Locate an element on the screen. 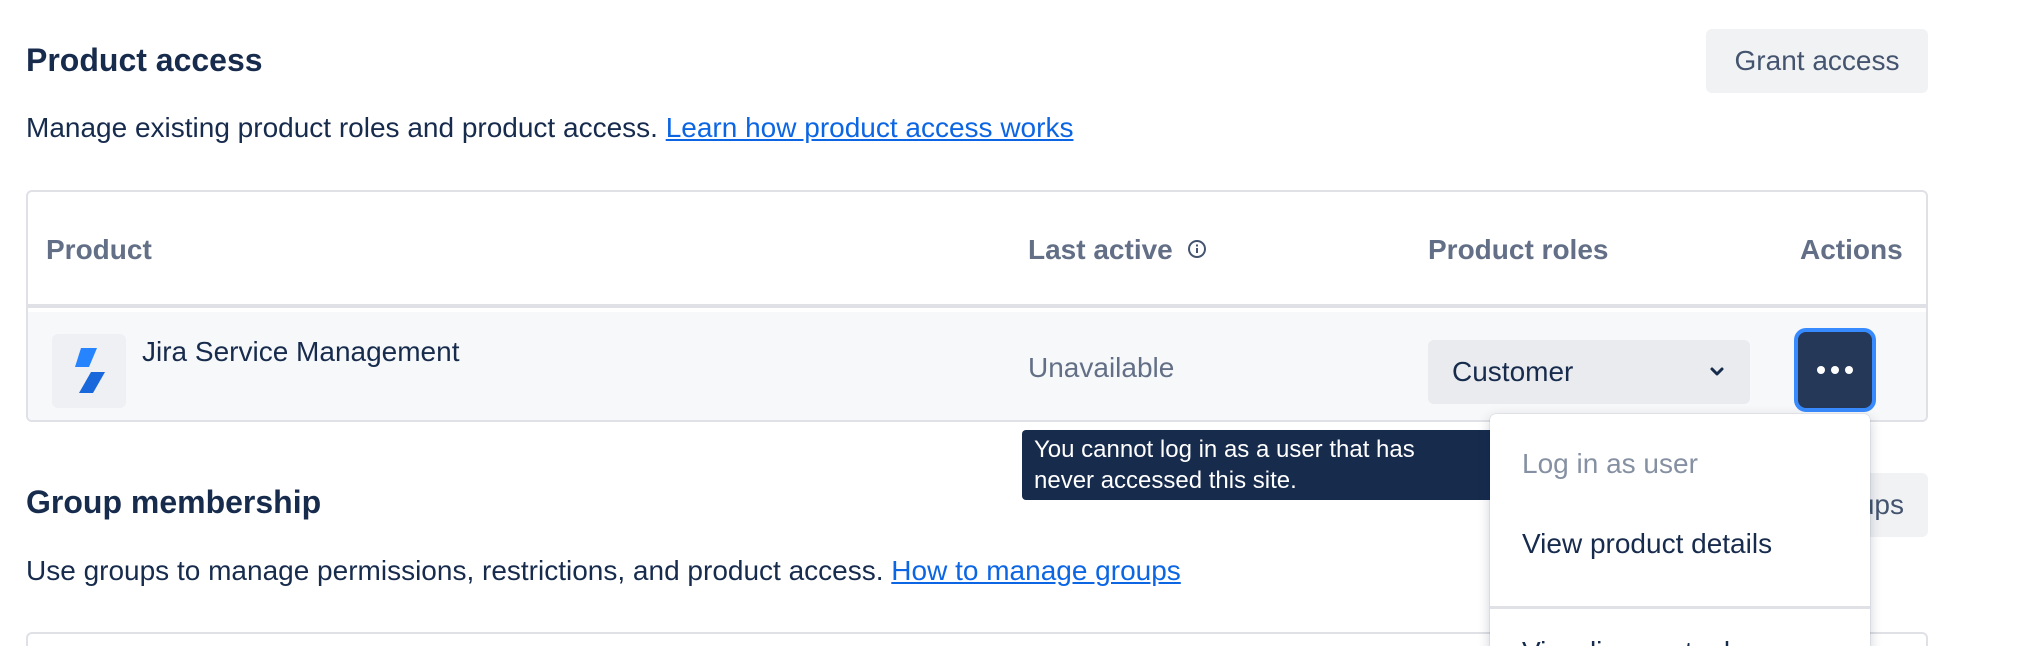  tooltip-line-2: never accessed this site. is located at coordinates (1165, 480).